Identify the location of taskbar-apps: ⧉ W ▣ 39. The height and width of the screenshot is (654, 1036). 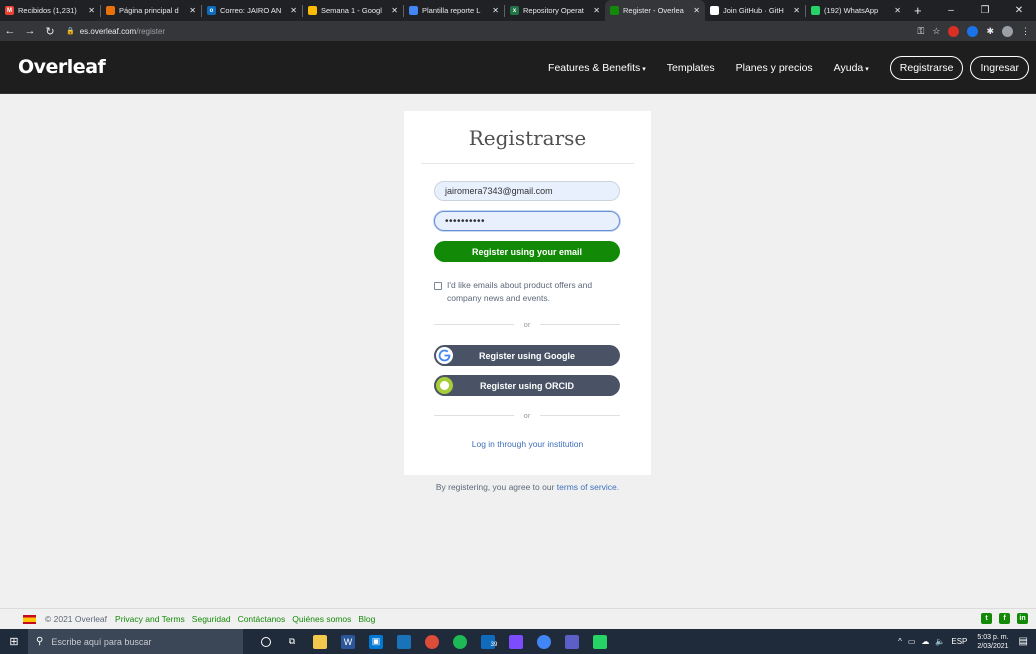
(434, 641).